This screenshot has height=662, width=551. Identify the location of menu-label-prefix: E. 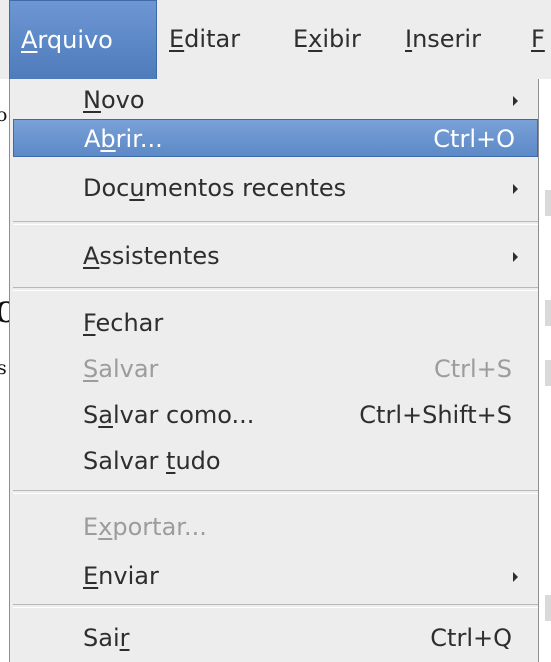
(301, 39).